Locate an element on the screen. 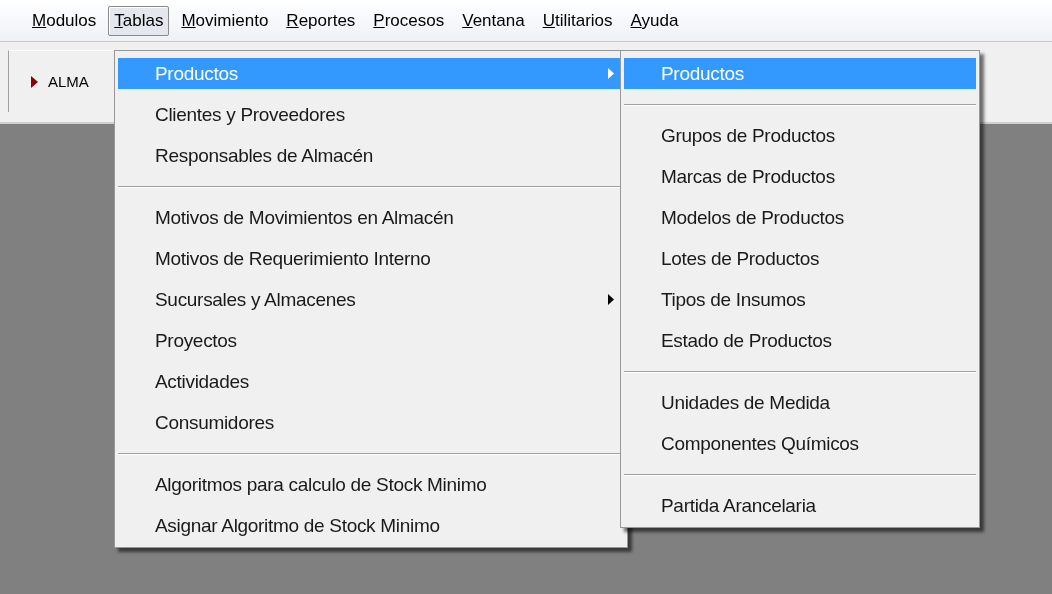 The image size is (1052, 594). menu-item: Consumidores is located at coordinates (371, 422).